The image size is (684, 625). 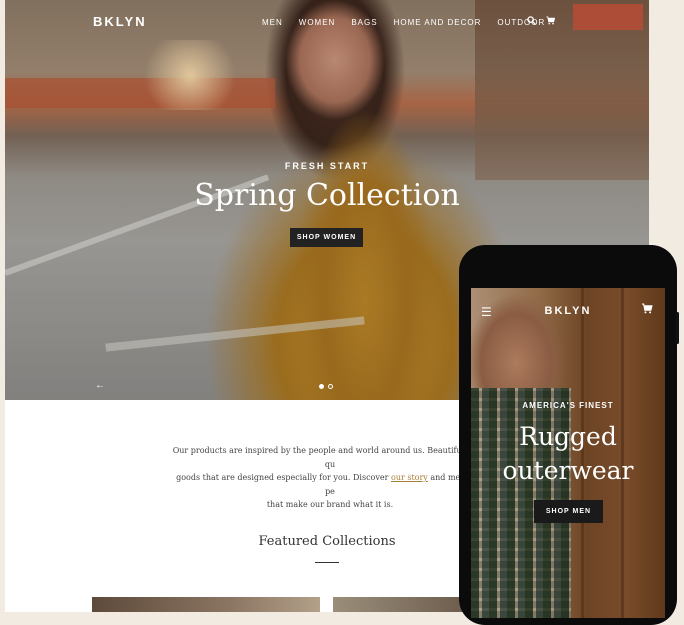 What do you see at coordinates (531, 21) in the screenshot?
I see `search-icon` at bounding box center [531, 21].